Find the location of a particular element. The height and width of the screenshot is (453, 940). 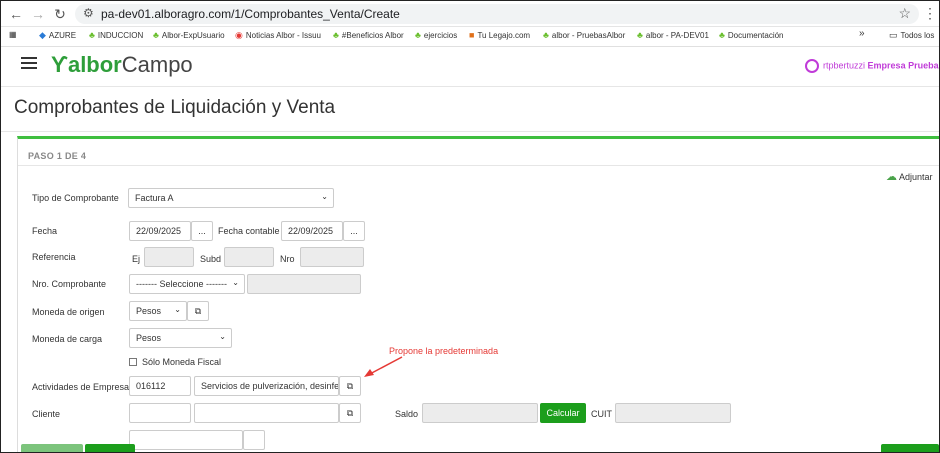

bookmark-albor-expusuario: ♣ Albor-ExpUsuario is located at coordinates (189, 35).